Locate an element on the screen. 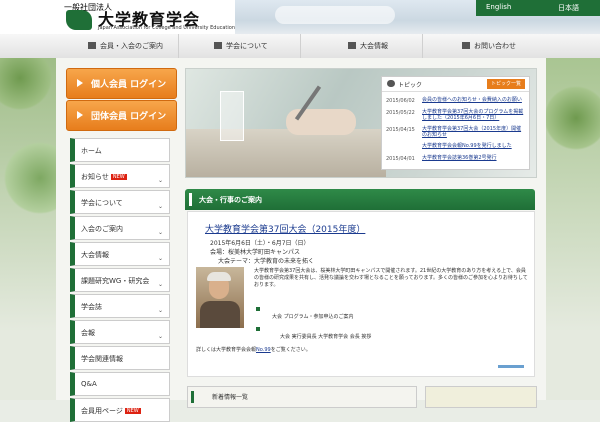 This screenshot has width=600, height=422. photo-hair is located at coordinates (219, 276).